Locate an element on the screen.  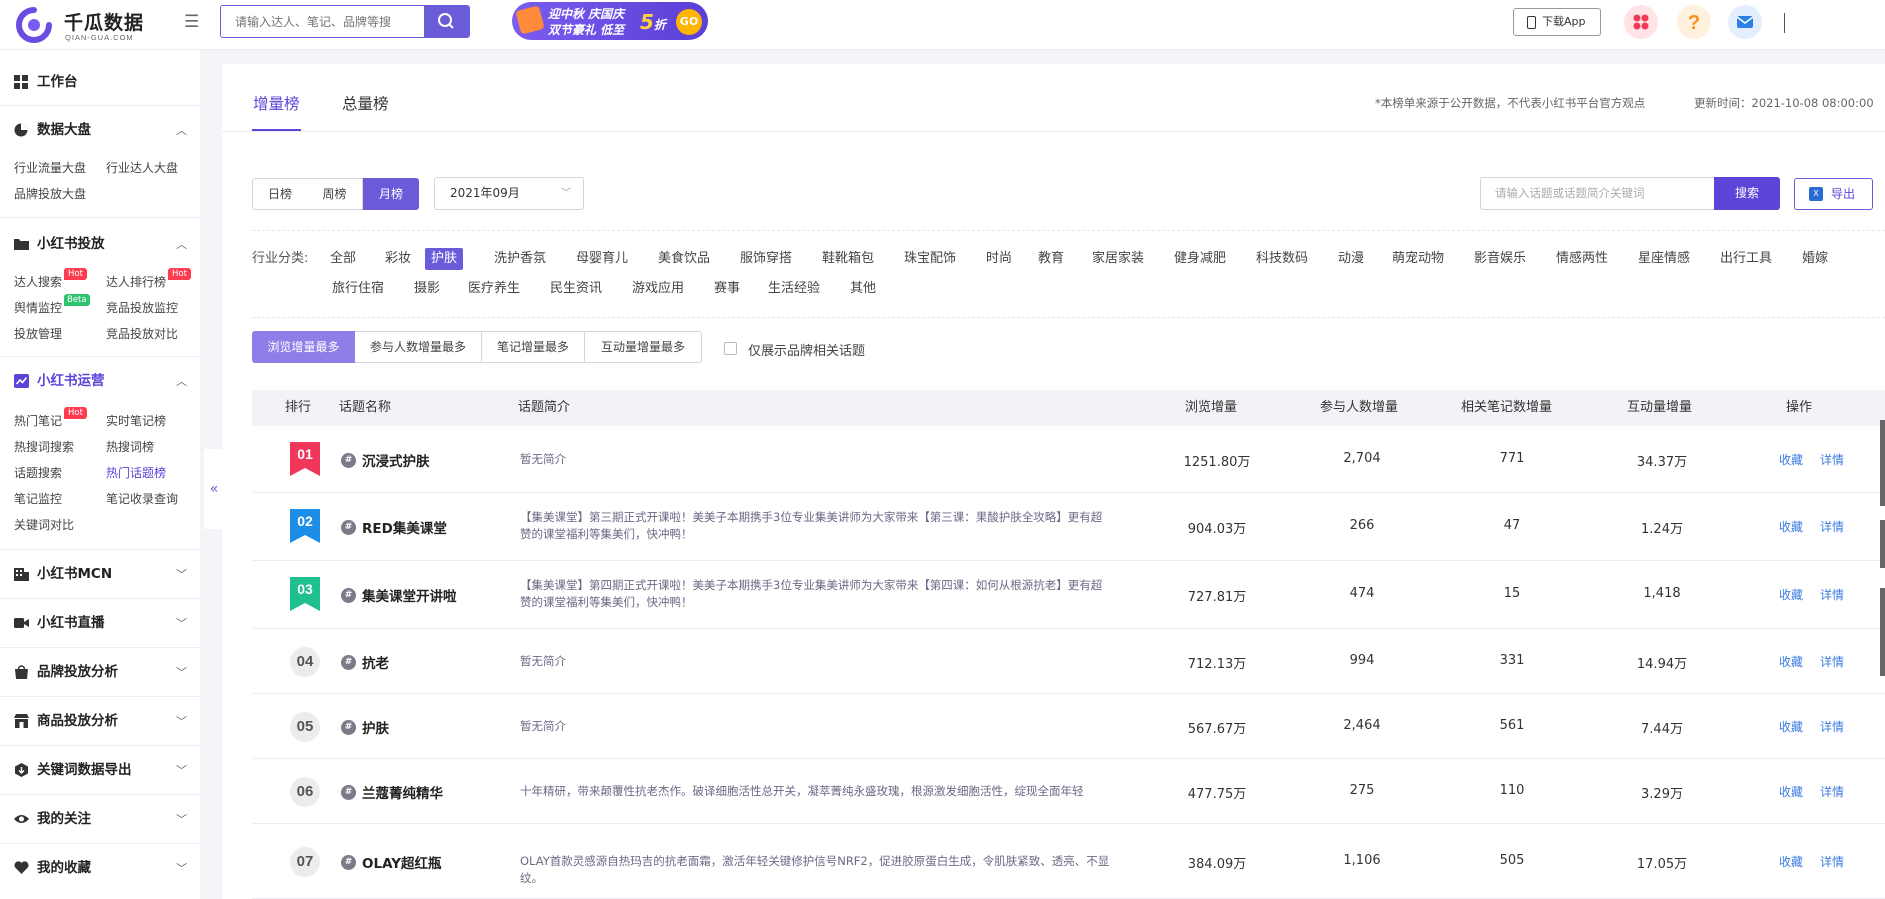
sidebar-item-topic-search: 话题搜索 is located at coordinates (38, 472).